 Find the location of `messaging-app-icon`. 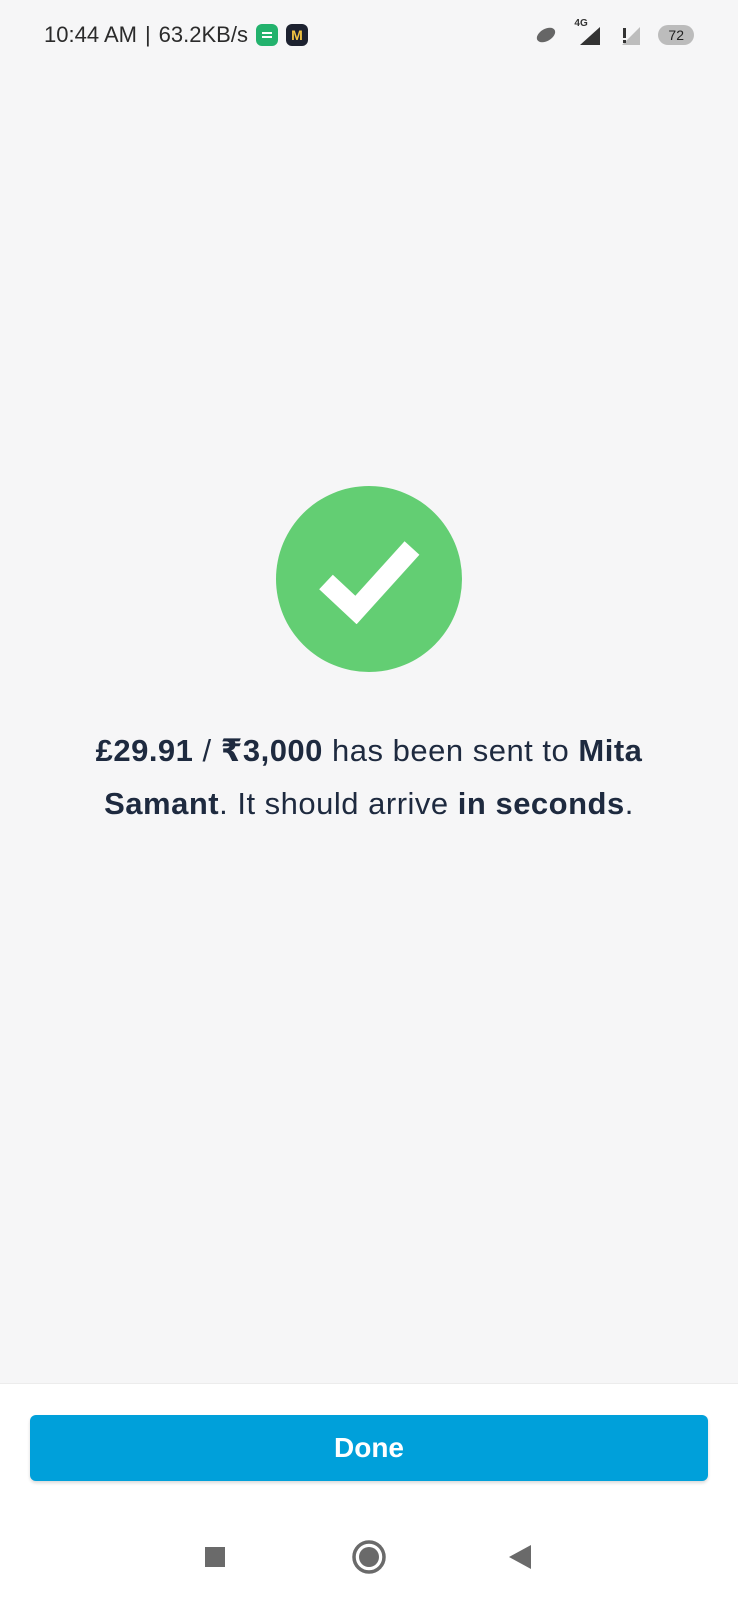

messaging-app-icon is located at coordinates (266, 35).